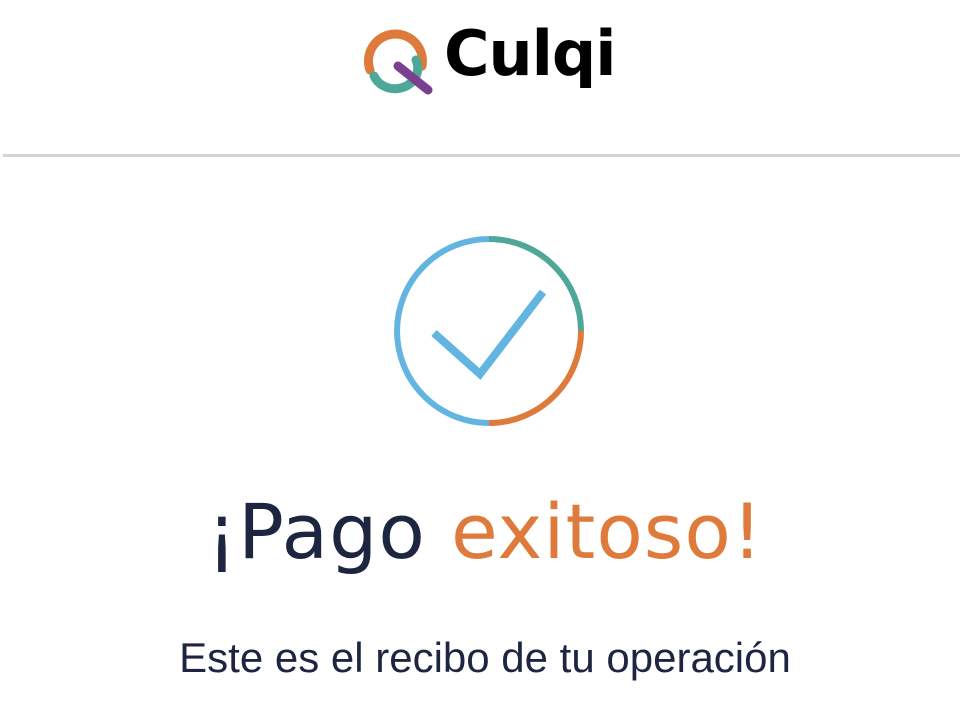 The height and width of the screenshot is (724, 970). I want to click on payment-success-title: ¡Pago exitoso!, so click(485, 532).